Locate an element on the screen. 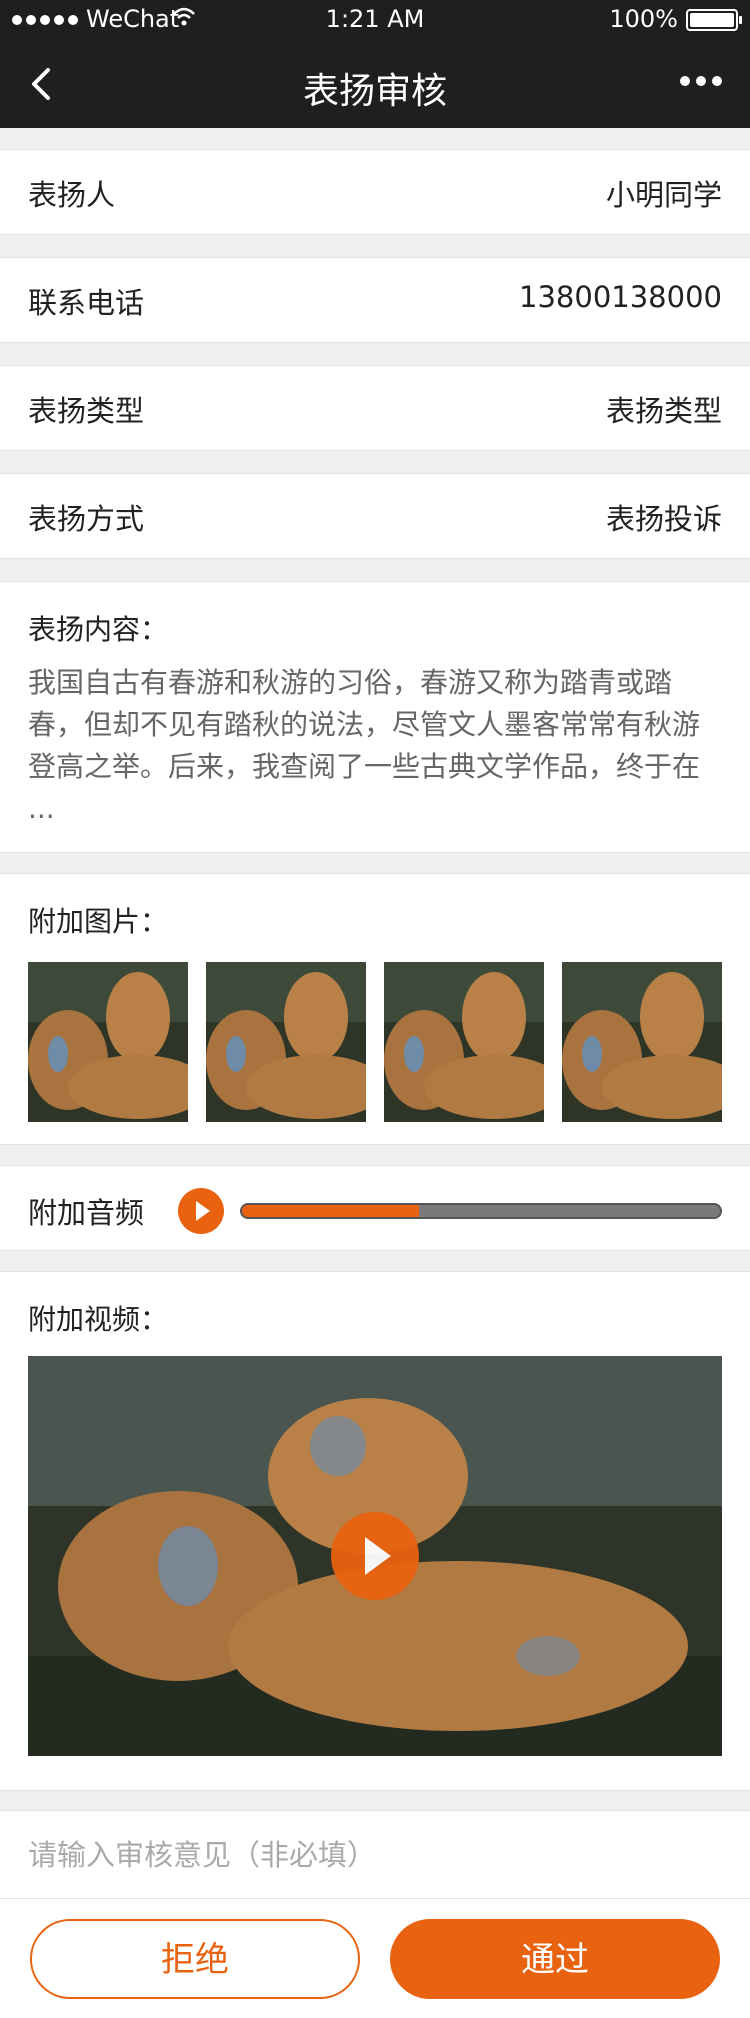 The height and width of the screenshot is (2018, 750). audio-section: 附加音频 is located at coordinates (375, 1208).